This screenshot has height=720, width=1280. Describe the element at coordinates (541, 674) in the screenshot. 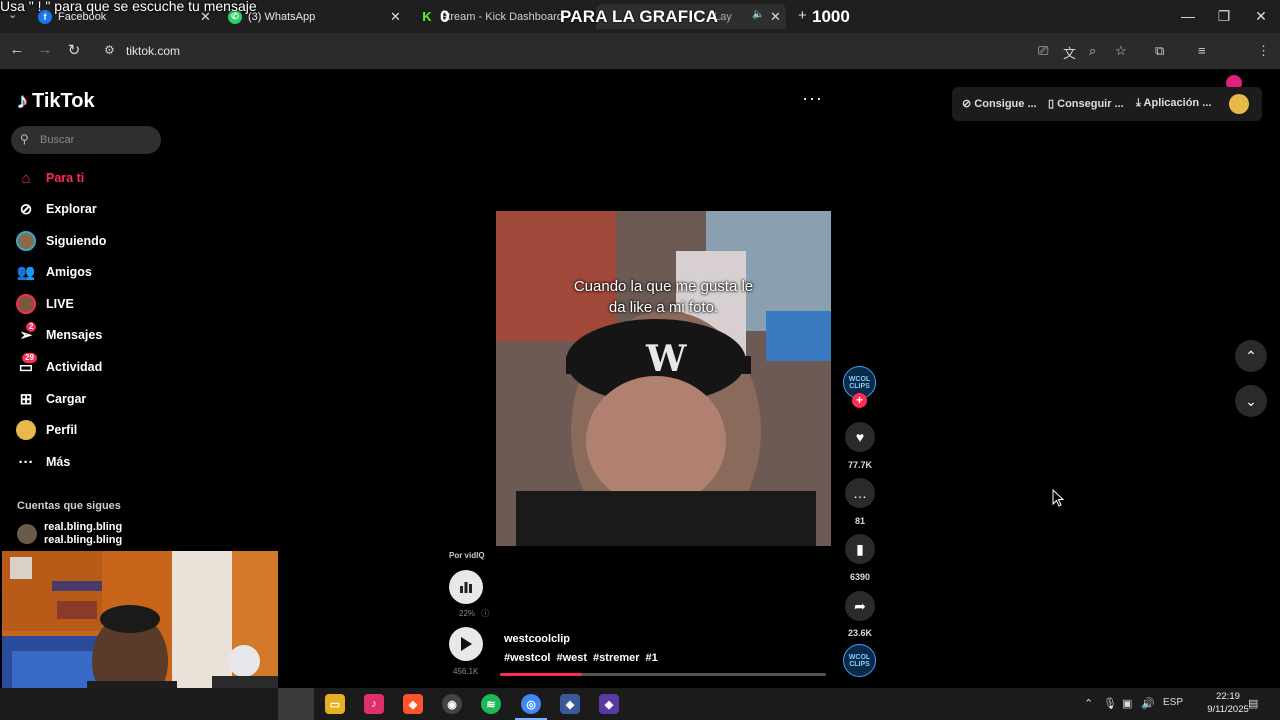

I see `video-progress-fill` at that location.